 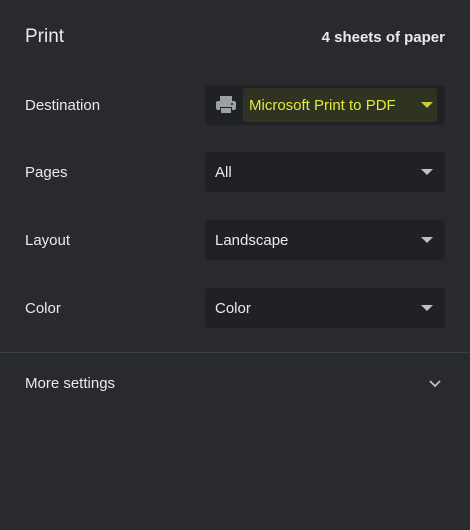 What do you see at coordinates (322, 105) in the screenshot?
I see `destination-value: Microsoft Print to PDF` at bounding box center [322, 105].